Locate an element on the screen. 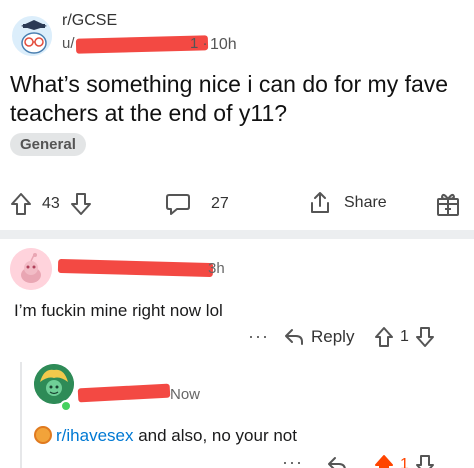  subreddit-avatar is located at coordinates (32, 36).